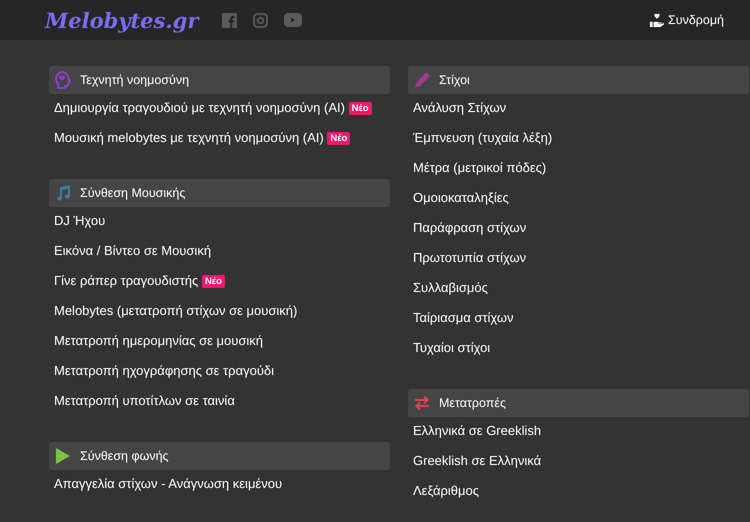 This screenshot has height=522, width=750. What do you see at coordinates (578, 288) in the screenshot?
I see `menu-link: Συλλαβισμός` at bounding box center [578, 288].